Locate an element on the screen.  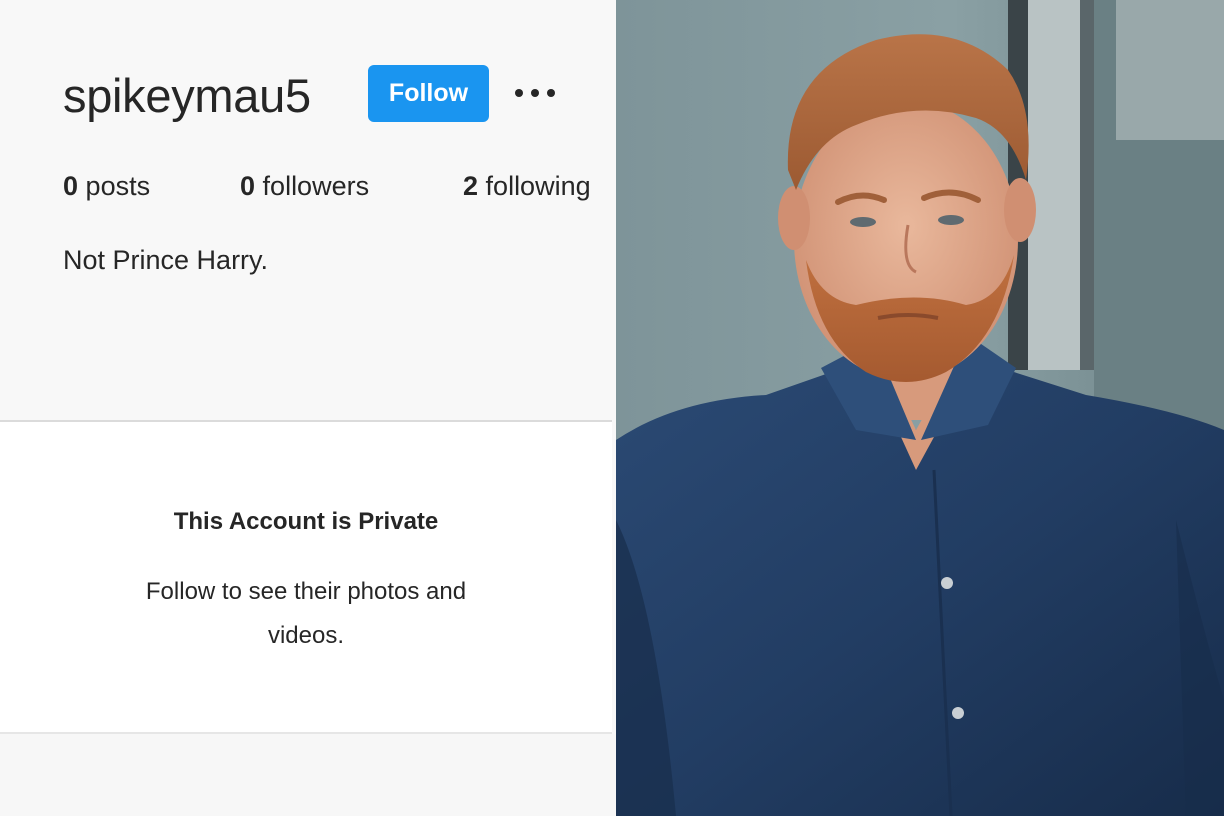
following-count: 2 is located at coordinates (471, 186).